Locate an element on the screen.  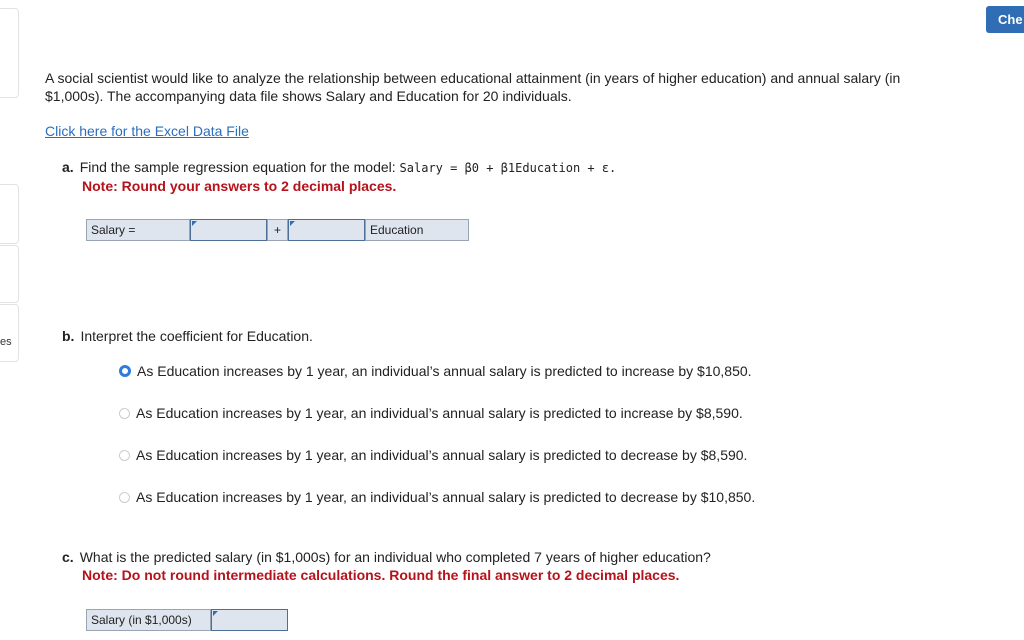
sidebar-label: es is located at coordinates (6, 342).